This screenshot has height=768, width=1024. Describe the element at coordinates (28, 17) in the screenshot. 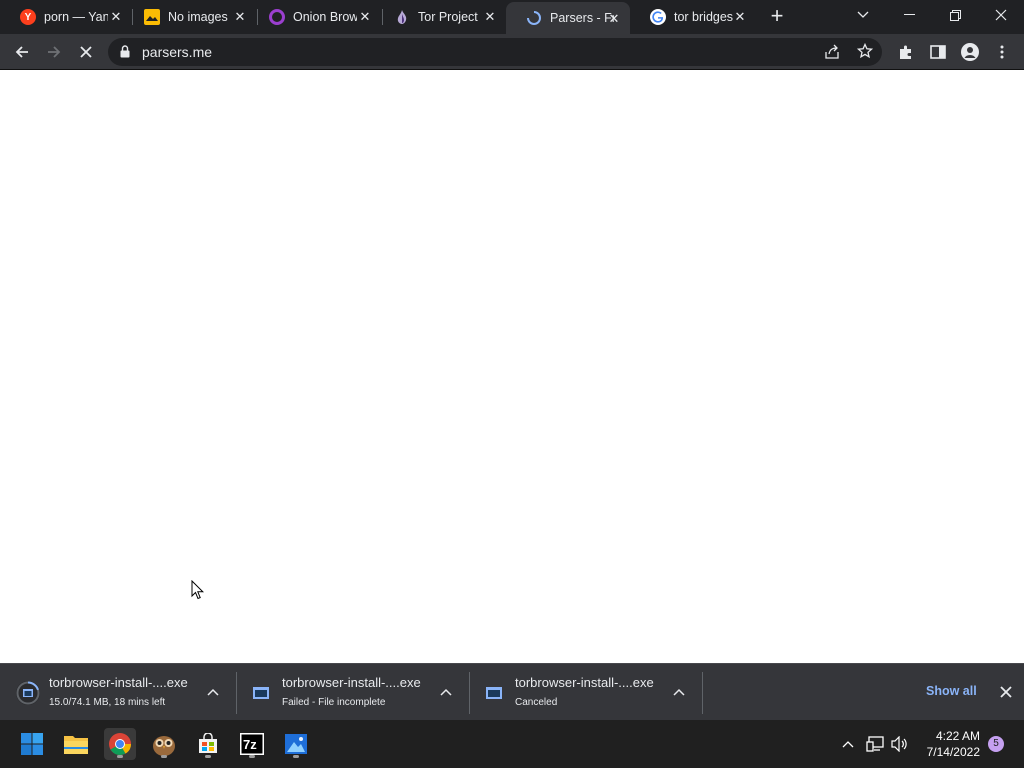

I see `yandex-icon: Y` at that location.